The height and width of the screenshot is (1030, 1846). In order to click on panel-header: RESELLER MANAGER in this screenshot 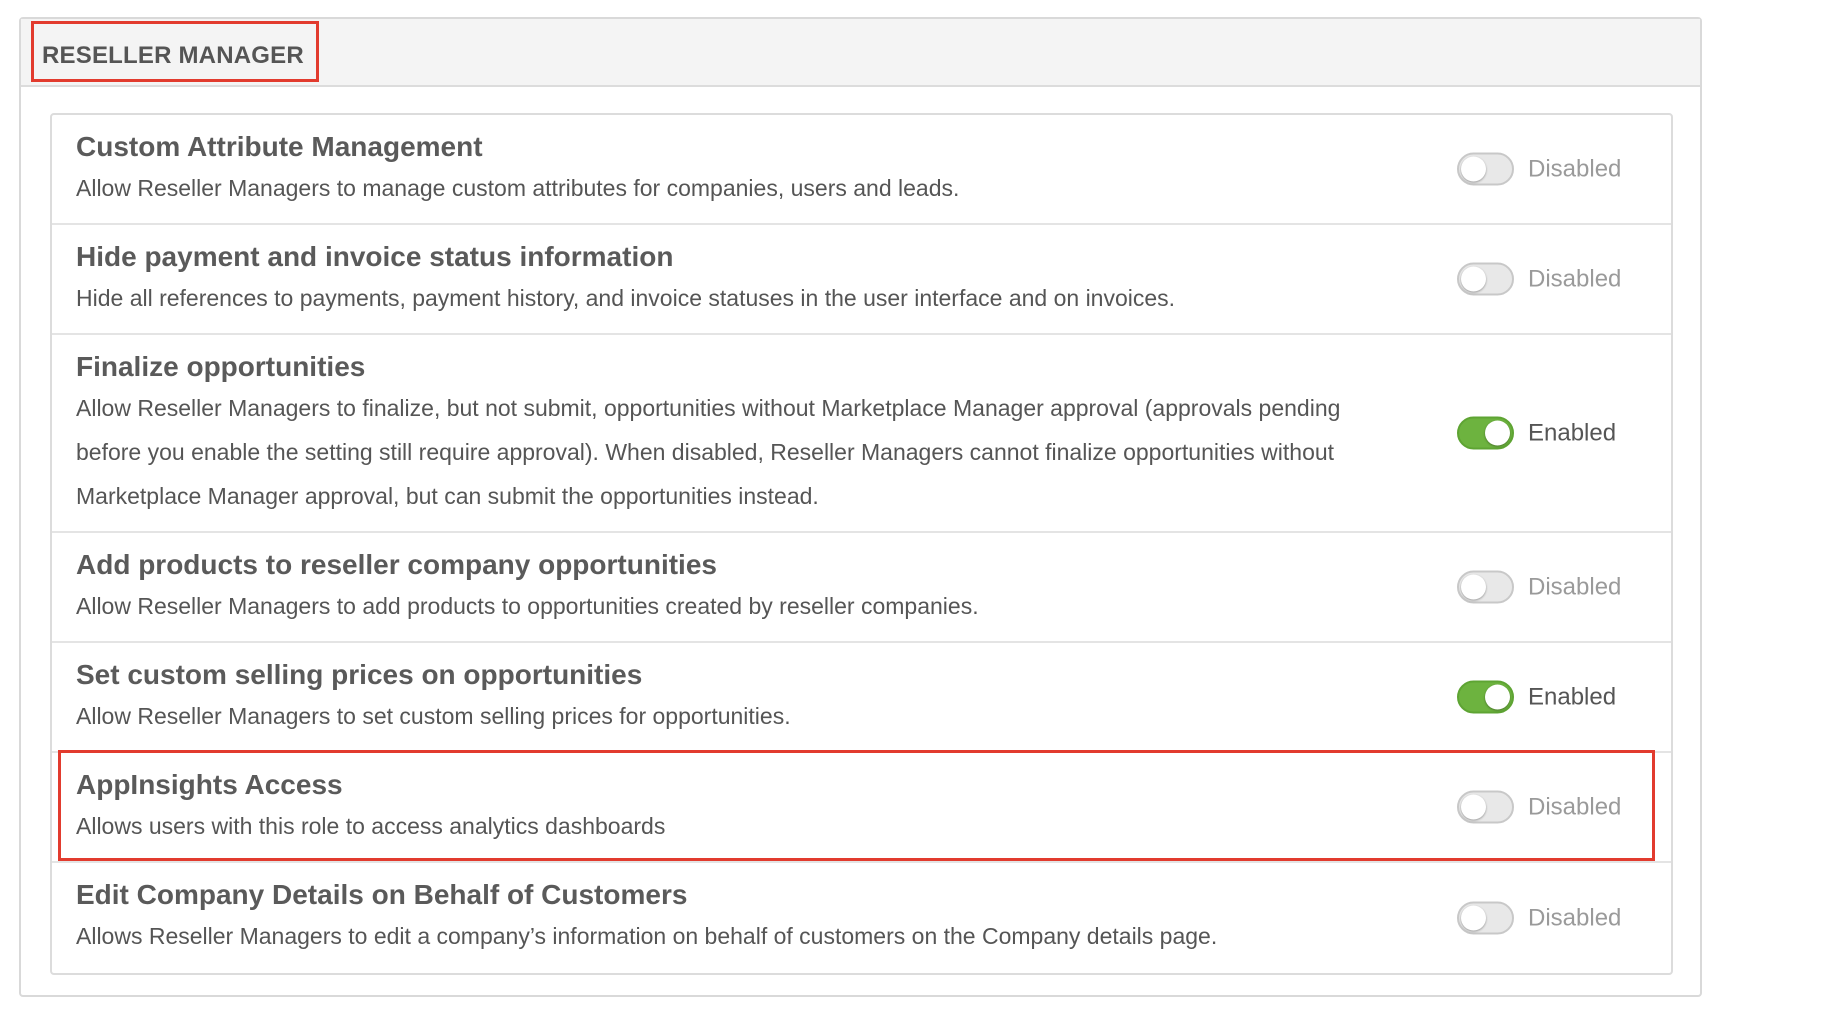, I will do `click(860, 53)`.